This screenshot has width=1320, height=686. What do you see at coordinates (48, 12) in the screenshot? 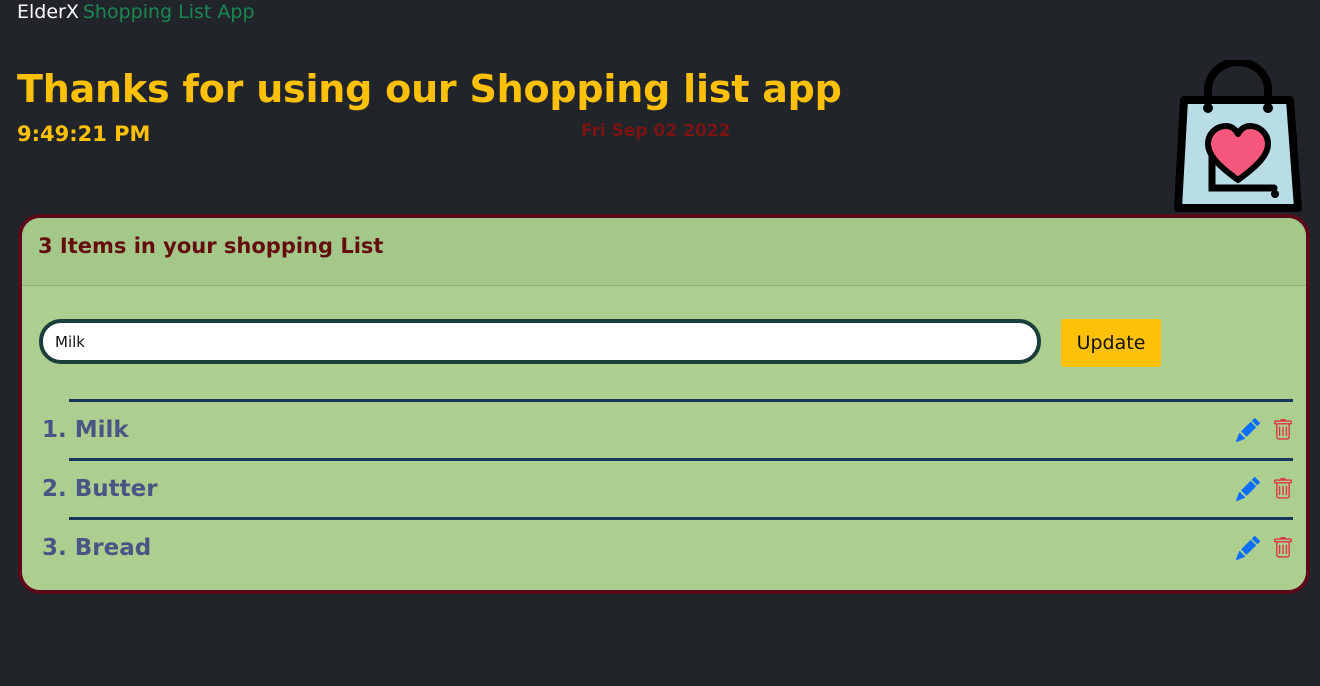
I see `brand-name: ElderX` at bounding box center [48, 12].